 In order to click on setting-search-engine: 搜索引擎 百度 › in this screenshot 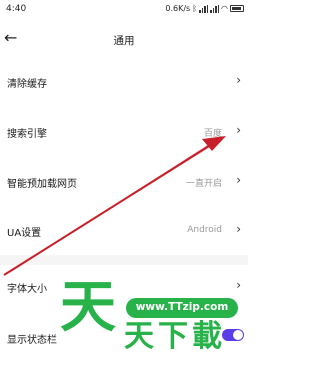, I will do `click(124, 132)`.